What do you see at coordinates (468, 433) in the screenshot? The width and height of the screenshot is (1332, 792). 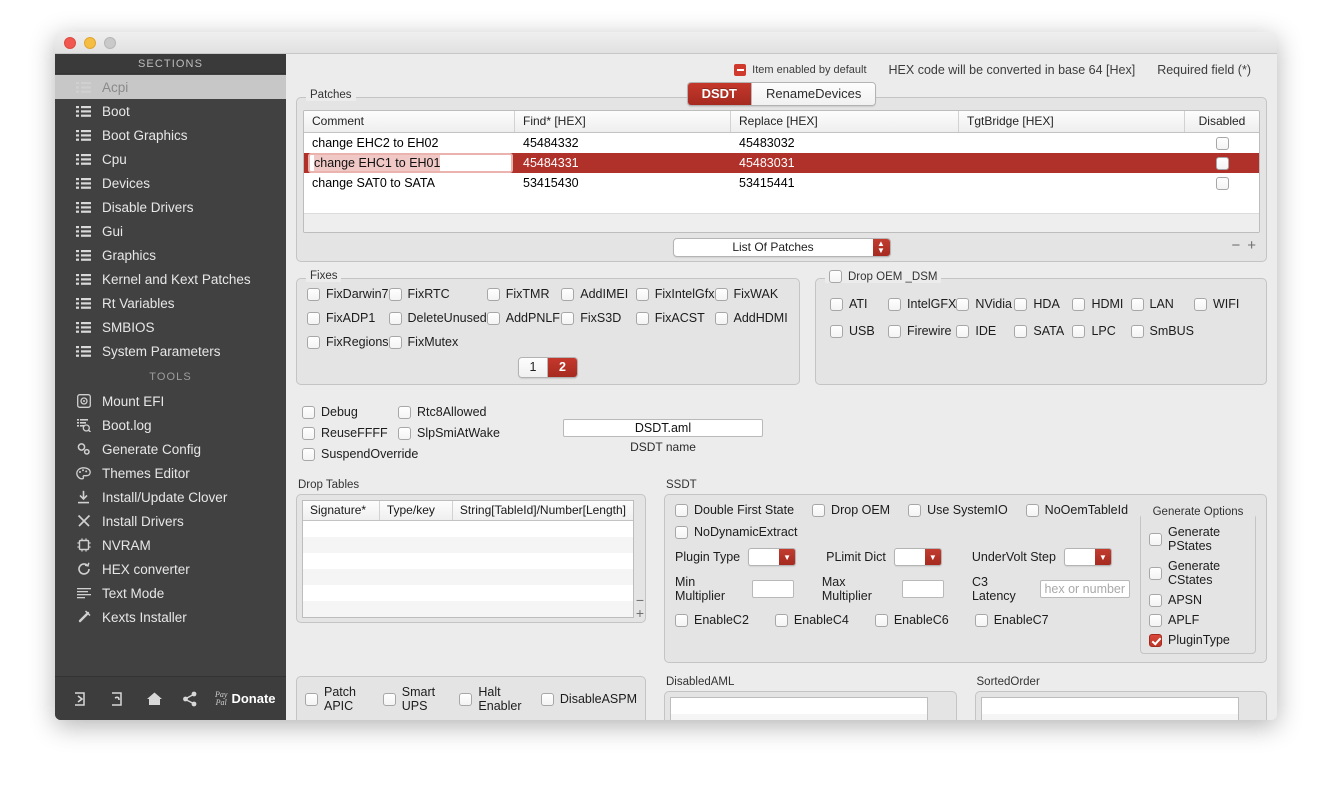 I see `flag-slpsmiatwake: SlpSmiAtWake` at bounding box center [468, 433].